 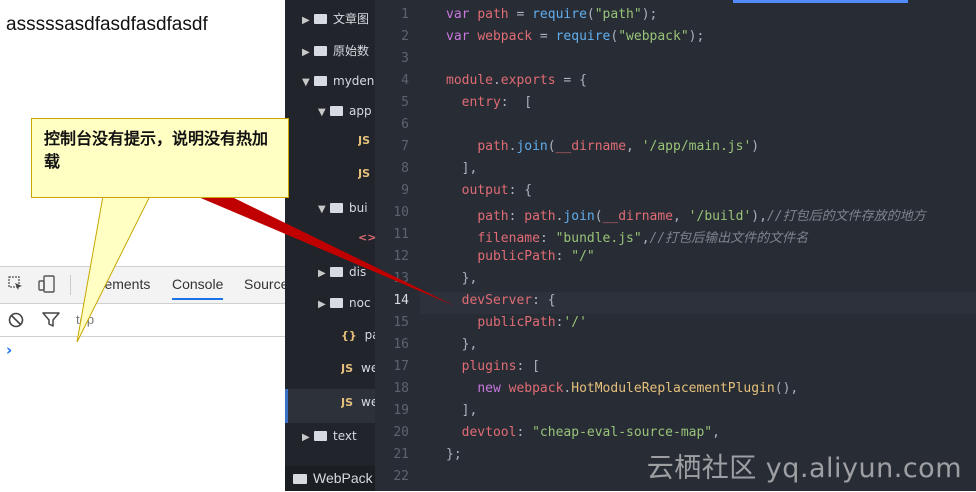 I want to click on devtools-tabbar: Elements Console Source, so click(x=144, y=285).